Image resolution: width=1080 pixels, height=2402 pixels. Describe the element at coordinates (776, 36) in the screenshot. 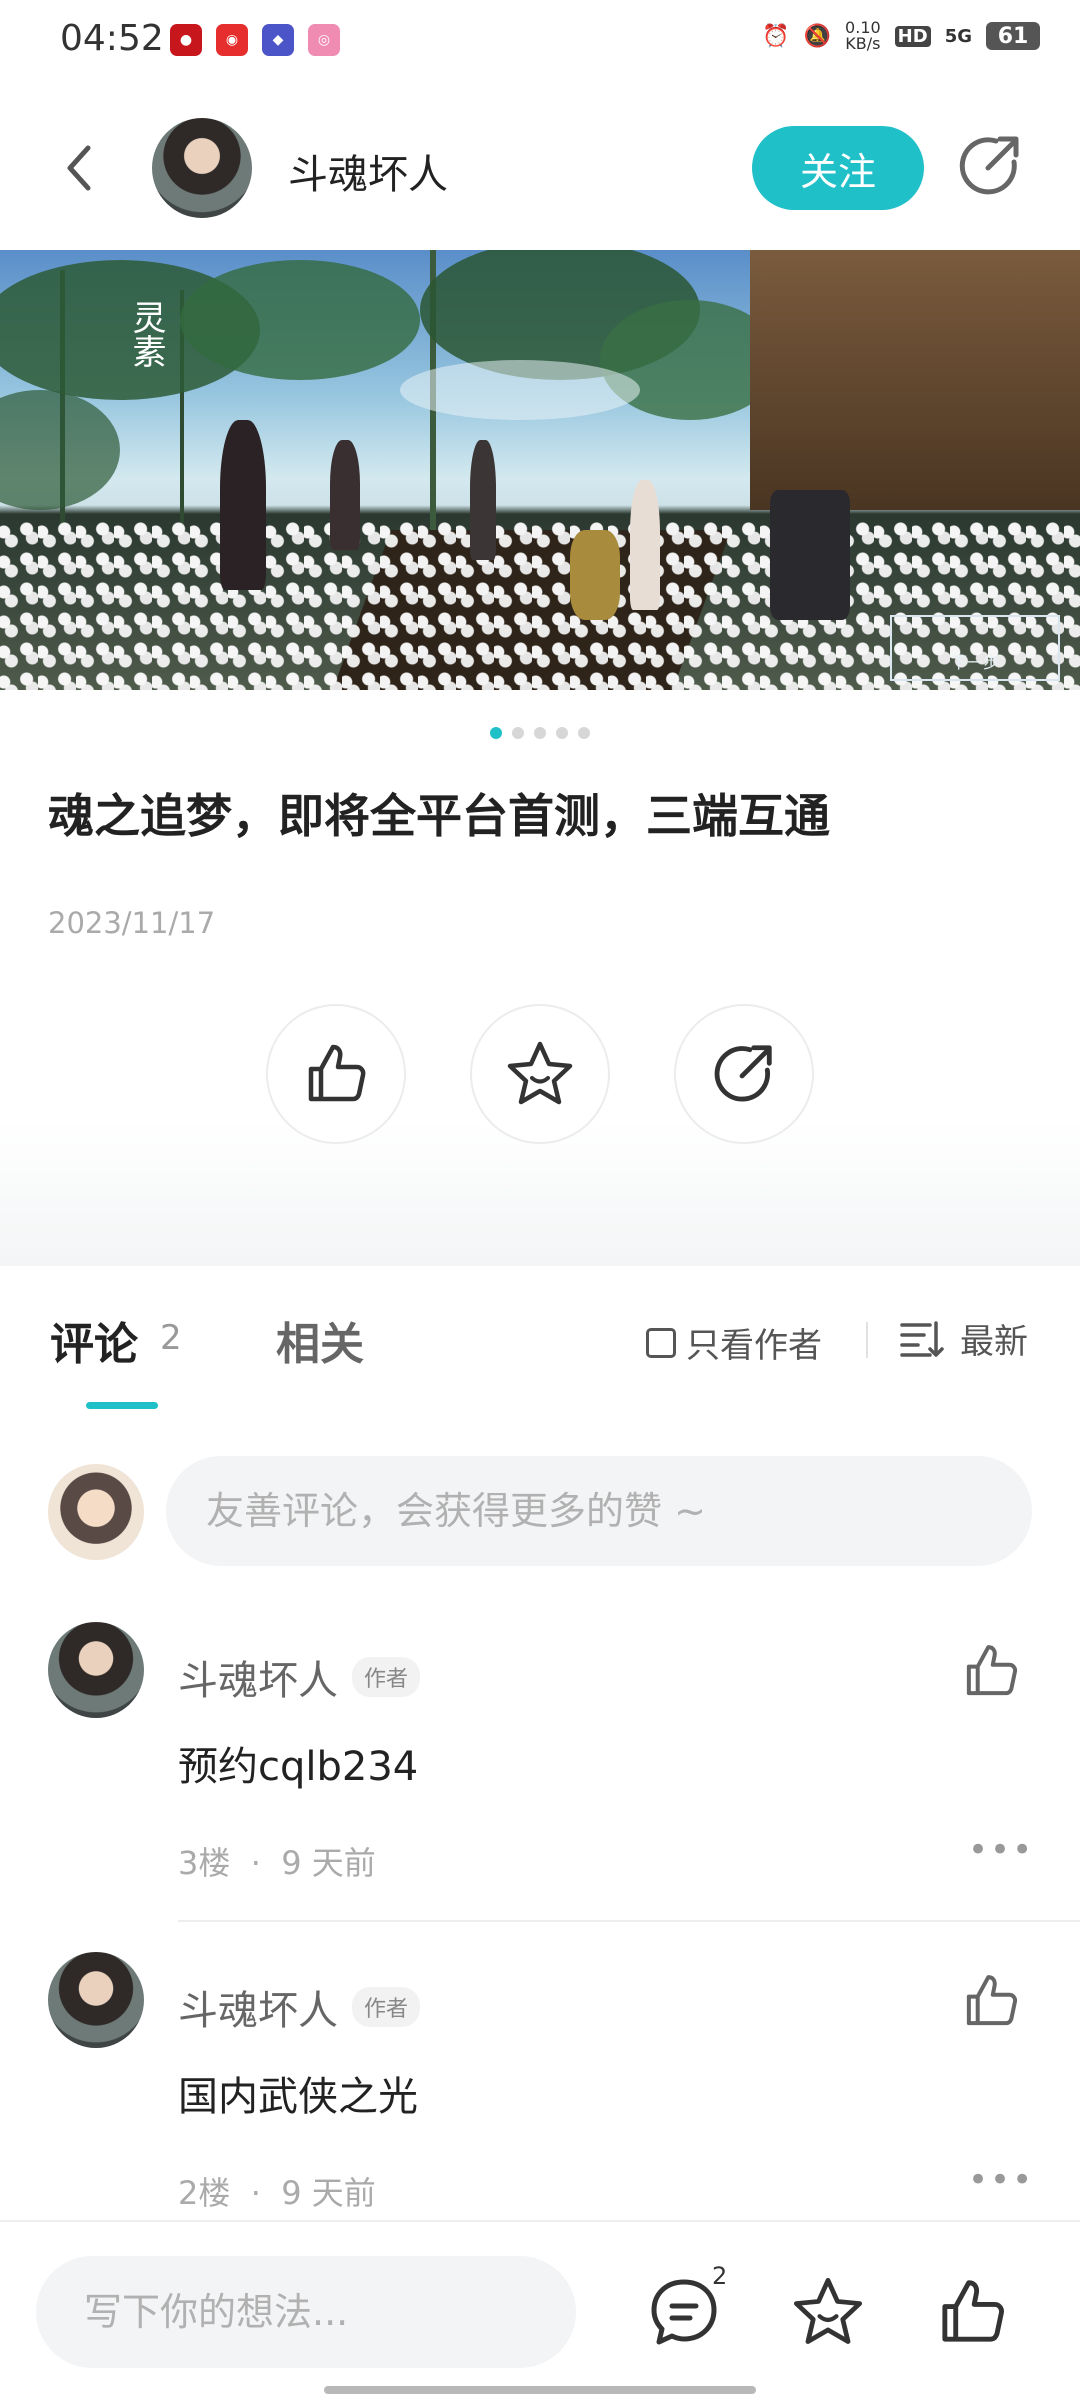

I see `alarm-icon: ⏰` at that location.